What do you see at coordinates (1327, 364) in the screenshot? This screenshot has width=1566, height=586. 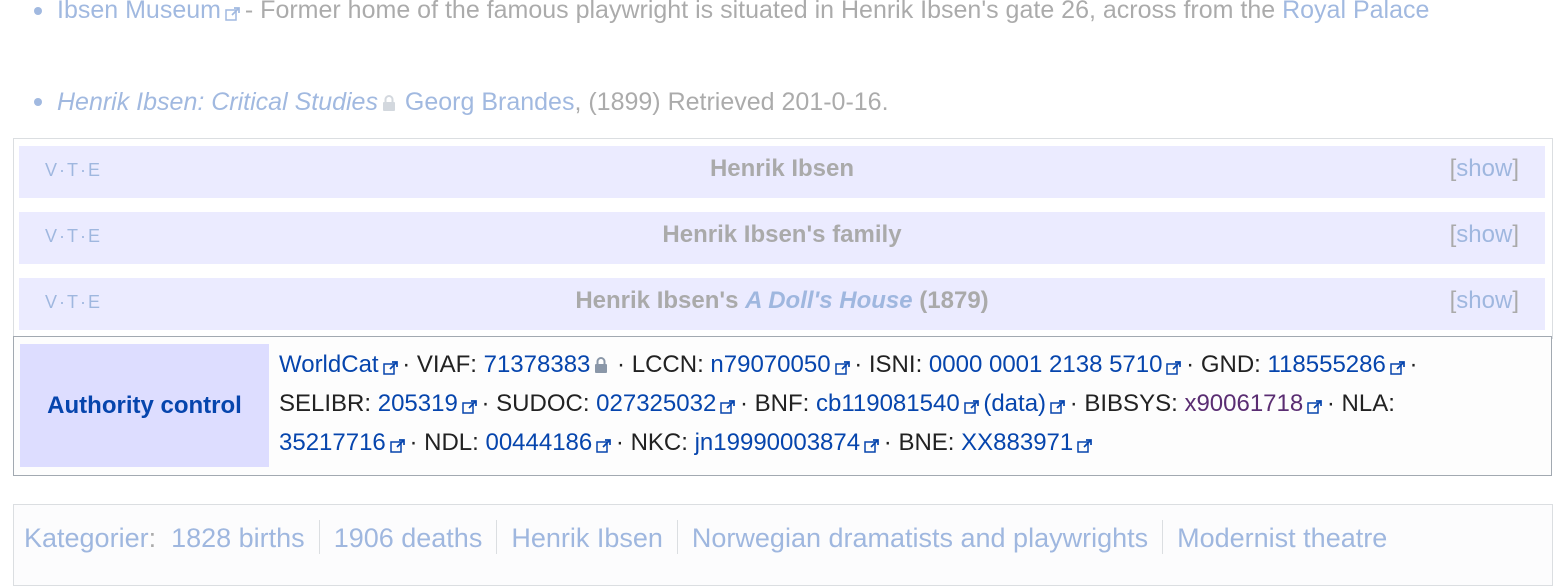 I see `gnd-link: 118555286` at bounding box center [1327, 364].